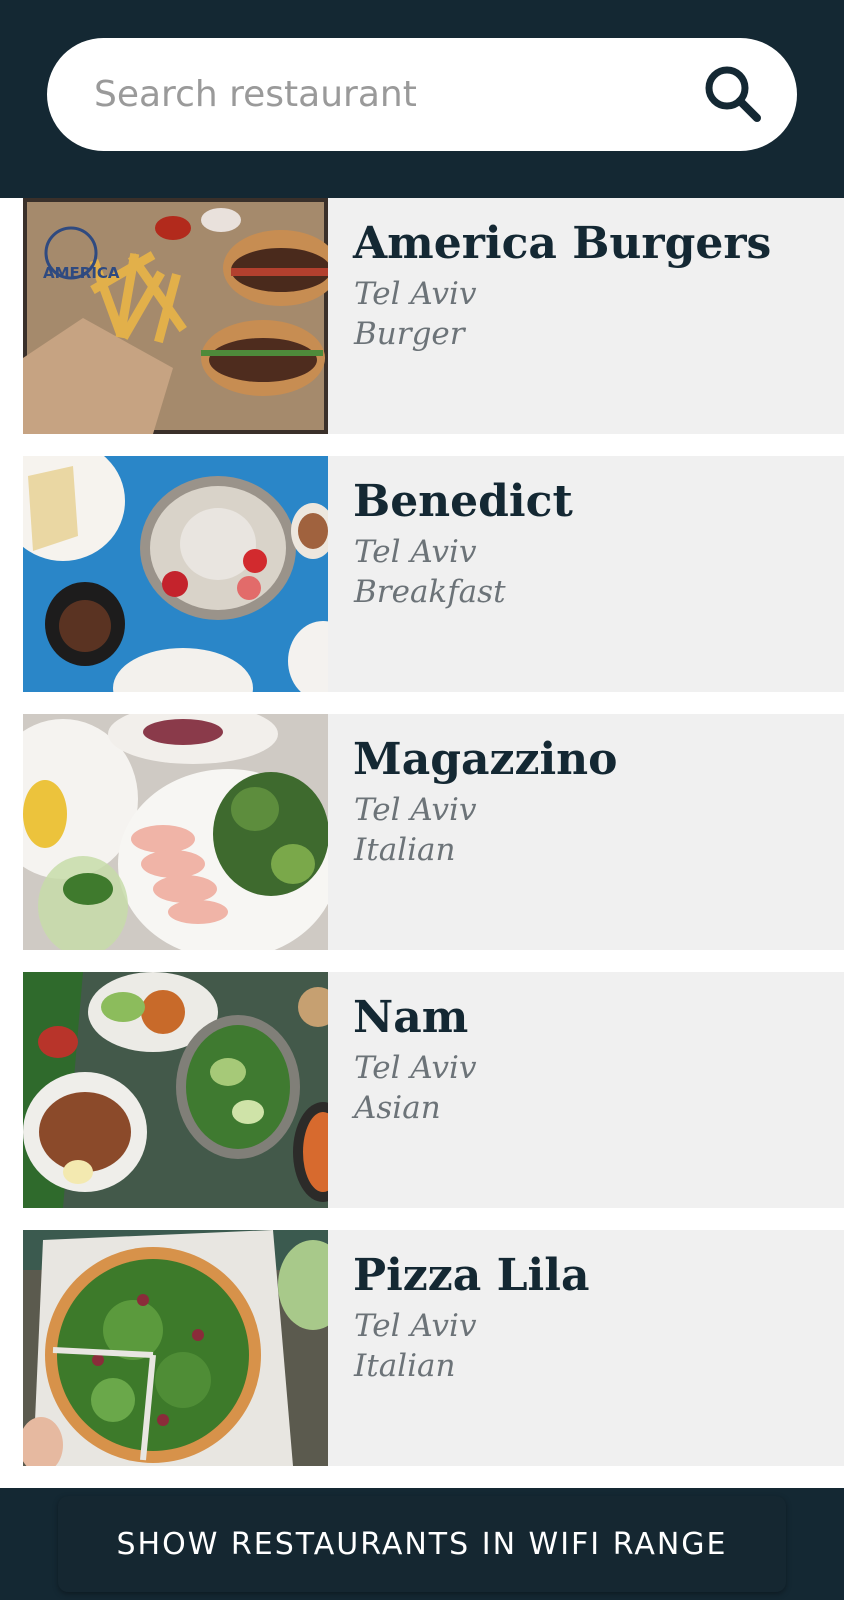 This screenshot has width=844, height=1600. What do you see at coordinates (175, 316) in the screenshot?
I see `restaurant-image-burger: AMERICA` at bounding box center [175, 316].